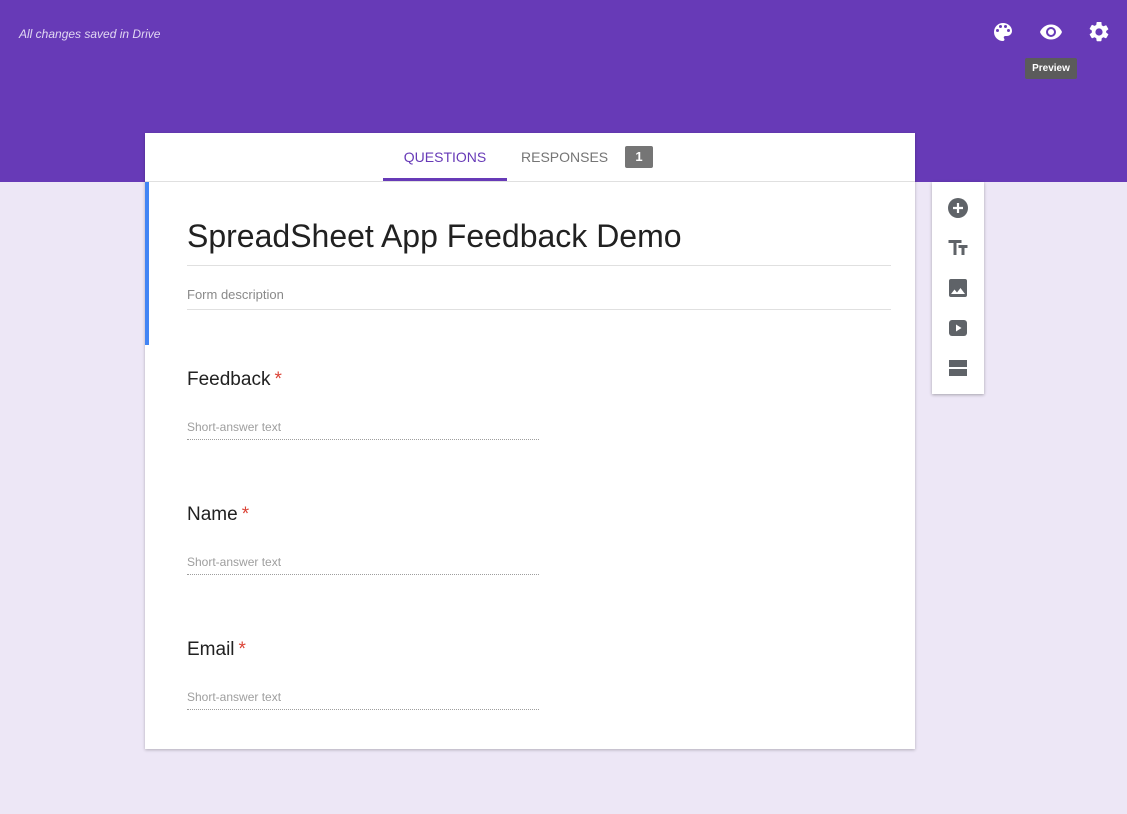 The height and width of the screenshot is (814, 1127). I want to click on add-section-icon, so click(958, 368).